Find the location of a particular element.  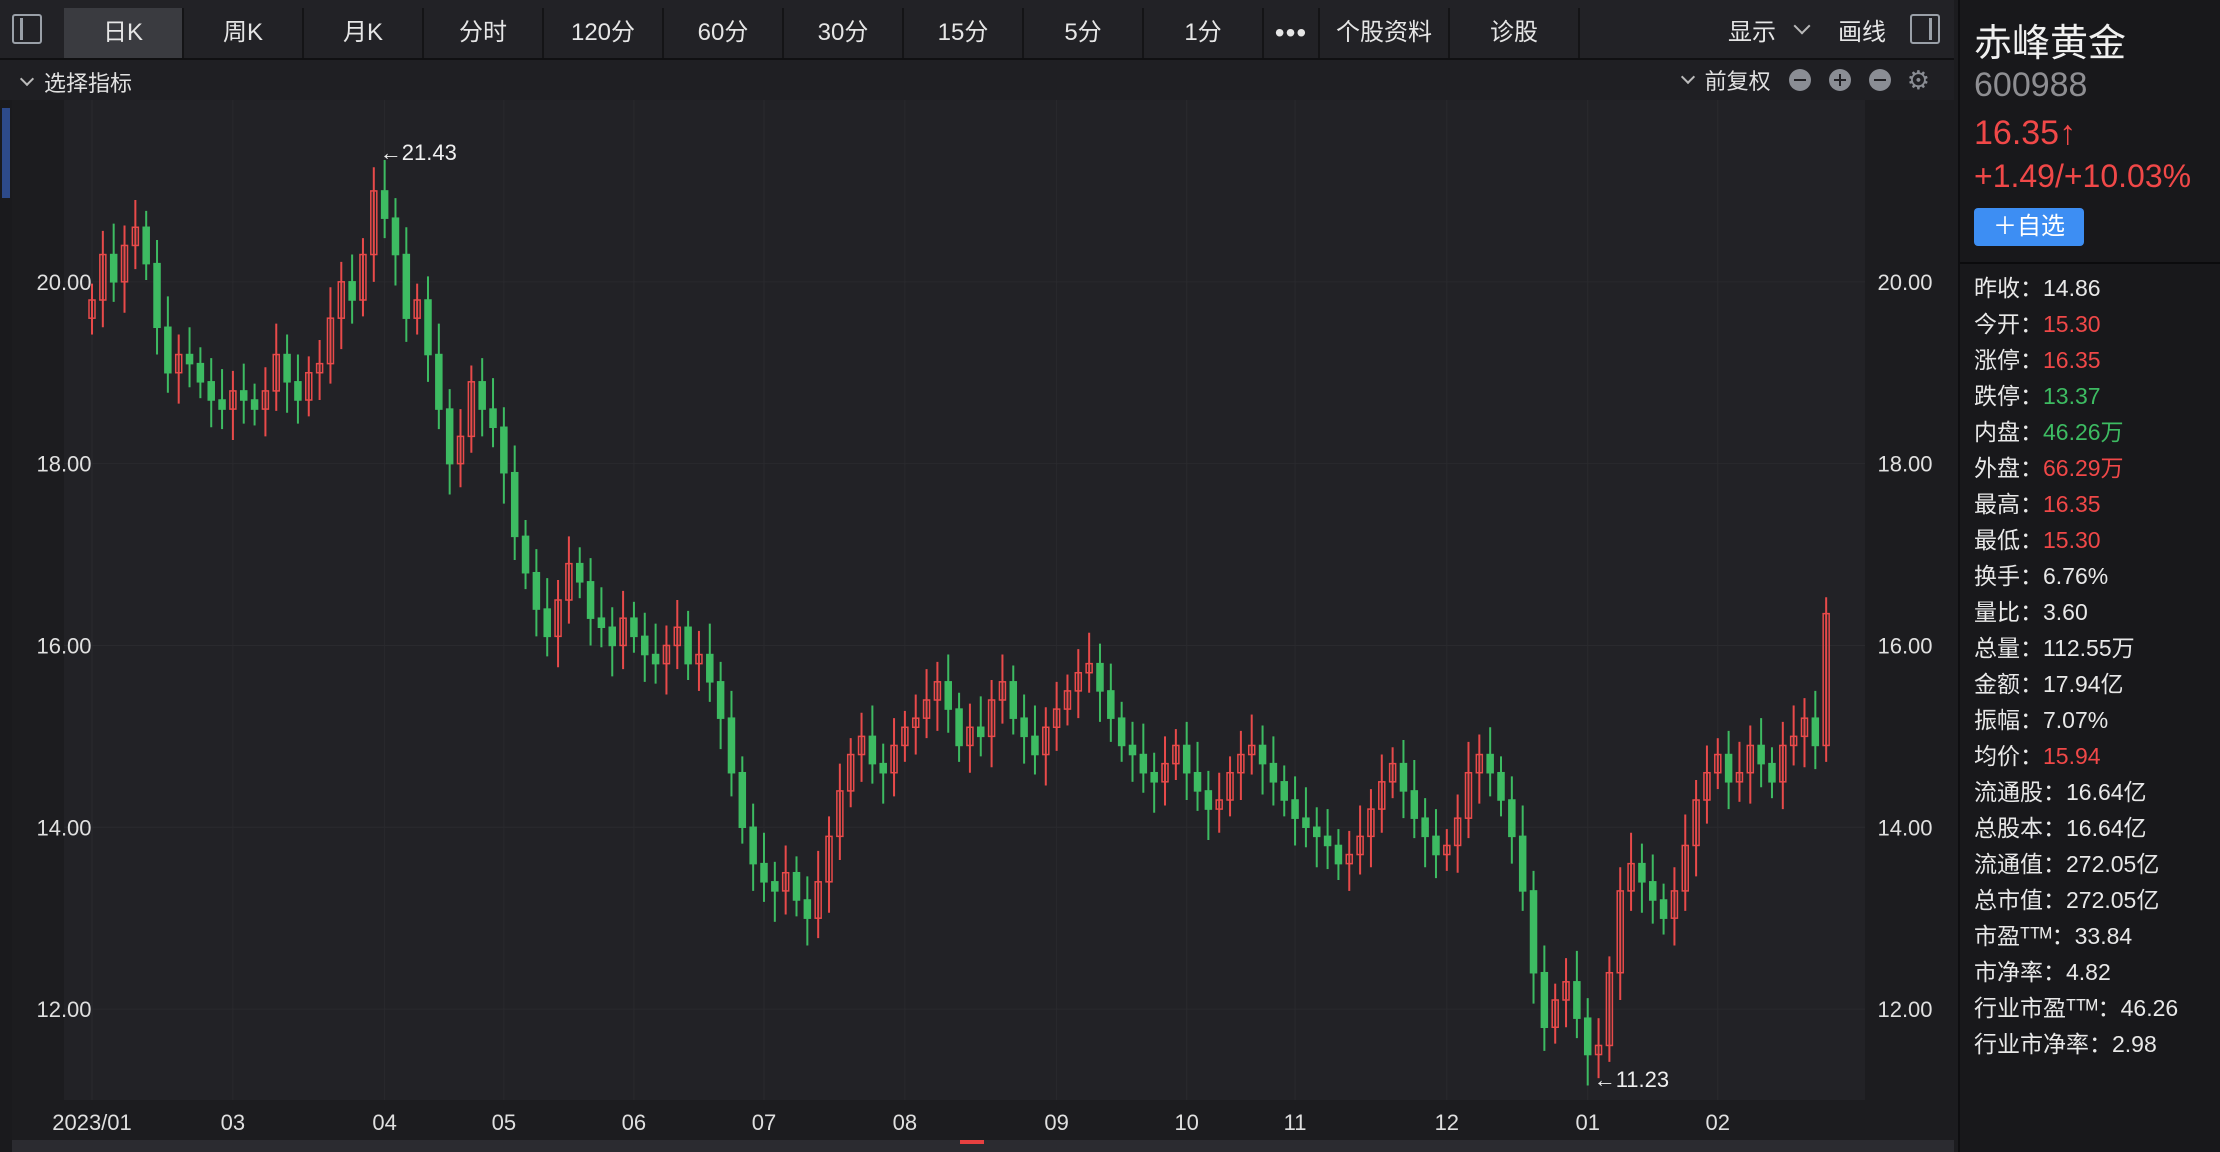

tab-1min: 1分 is located at coordinates (1204, 33).